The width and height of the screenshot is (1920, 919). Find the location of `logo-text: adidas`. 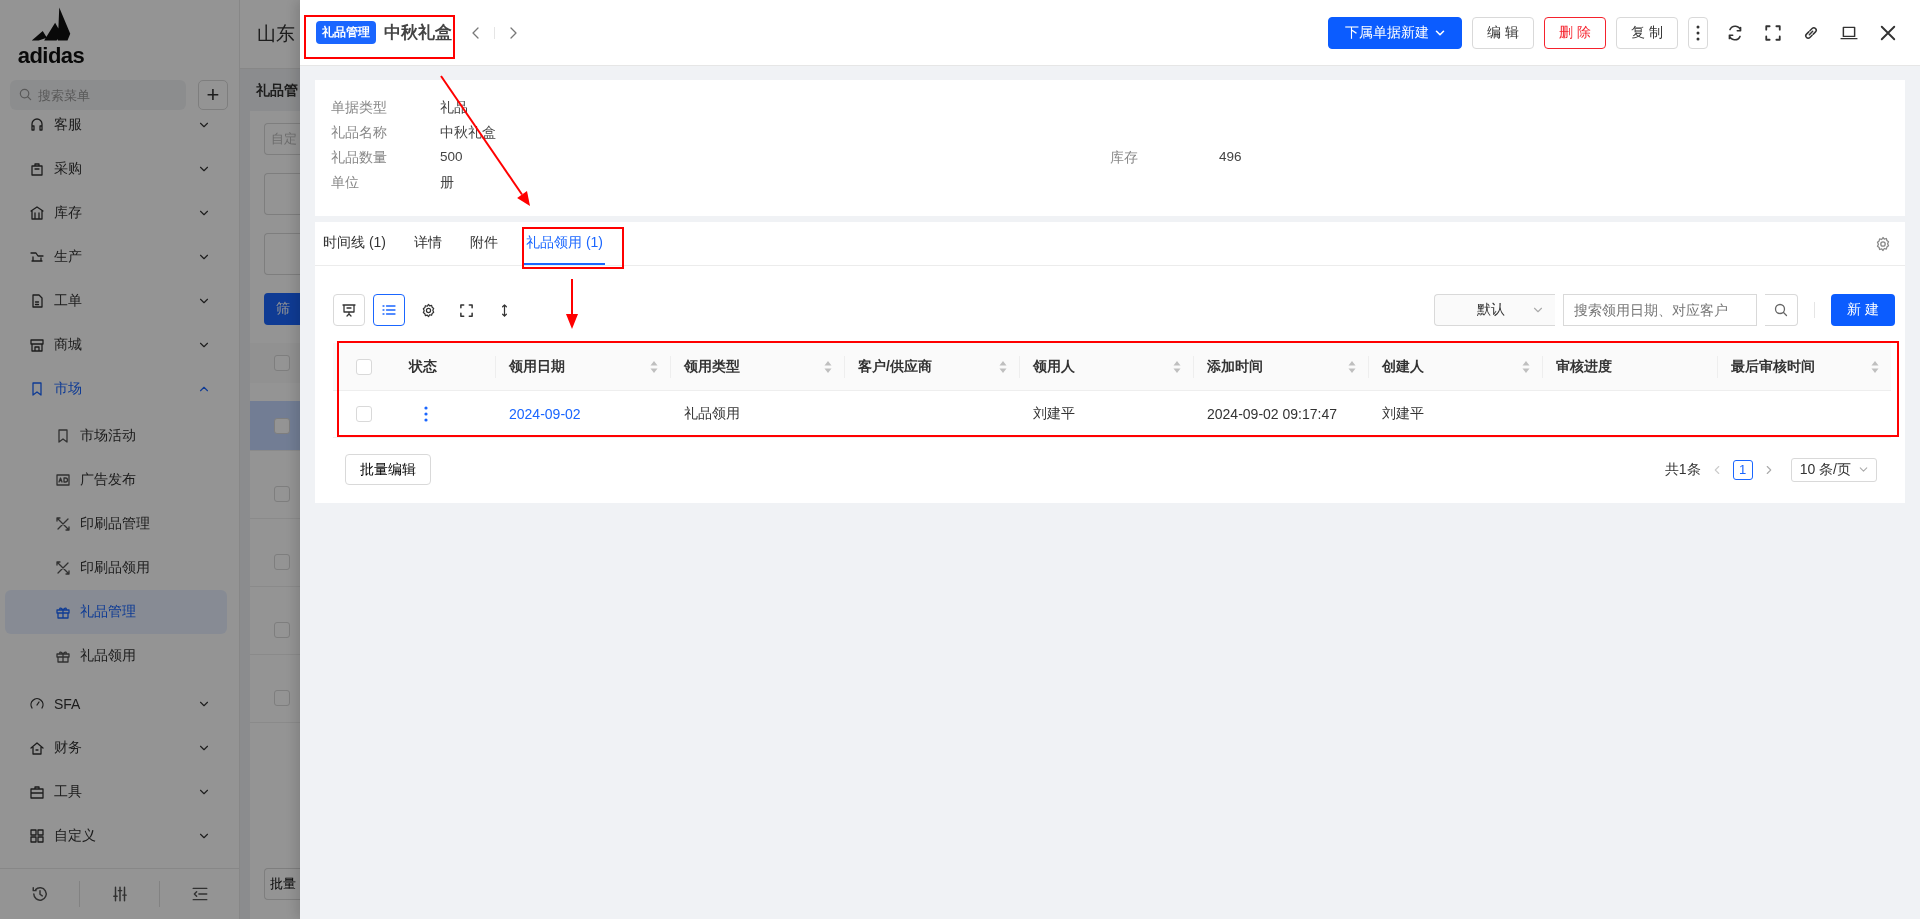

logo-text: adidas is located at coordinates (51, 56).